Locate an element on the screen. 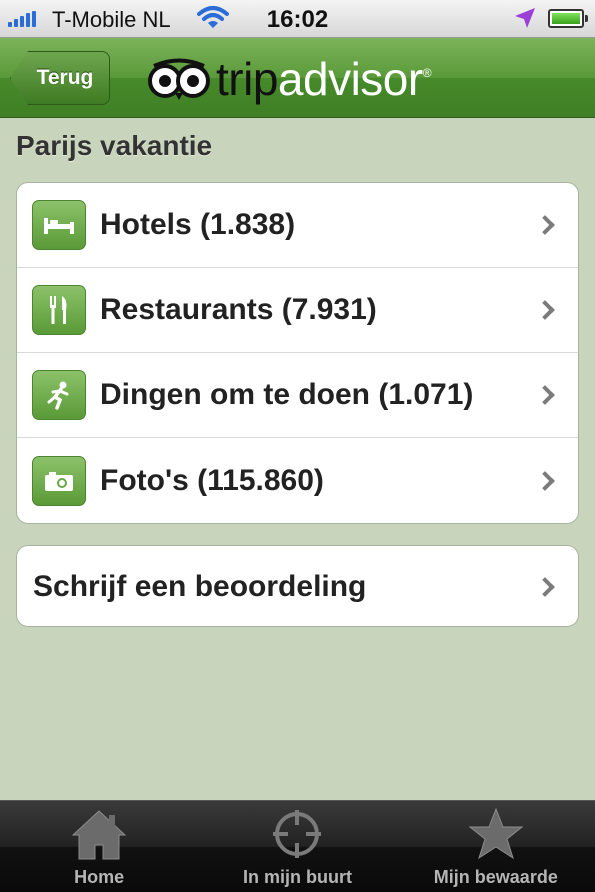 Image resolution: width=595 pixels, height=892 pixels. tab-label: In mijn buurt is located at coordinates (297, 877).